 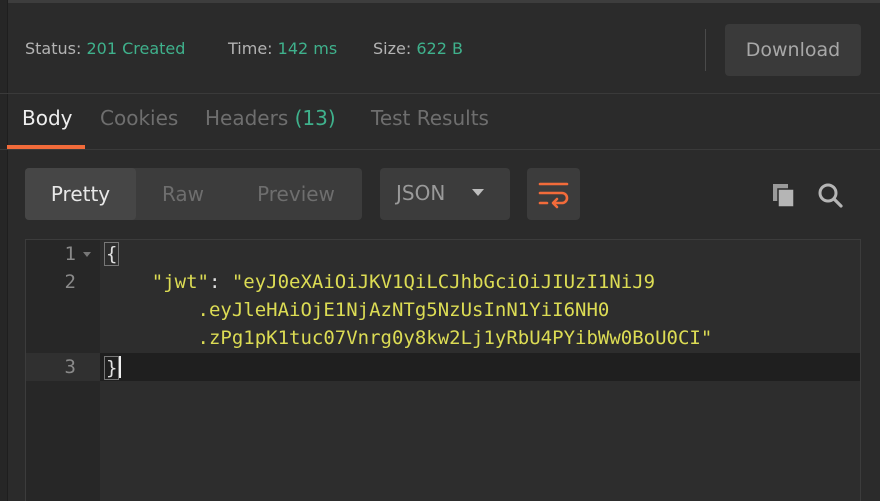 What do you see at coordinates (784, 195) in the screenshot?
I see `copy-icon` at bounding box center [784, 195].